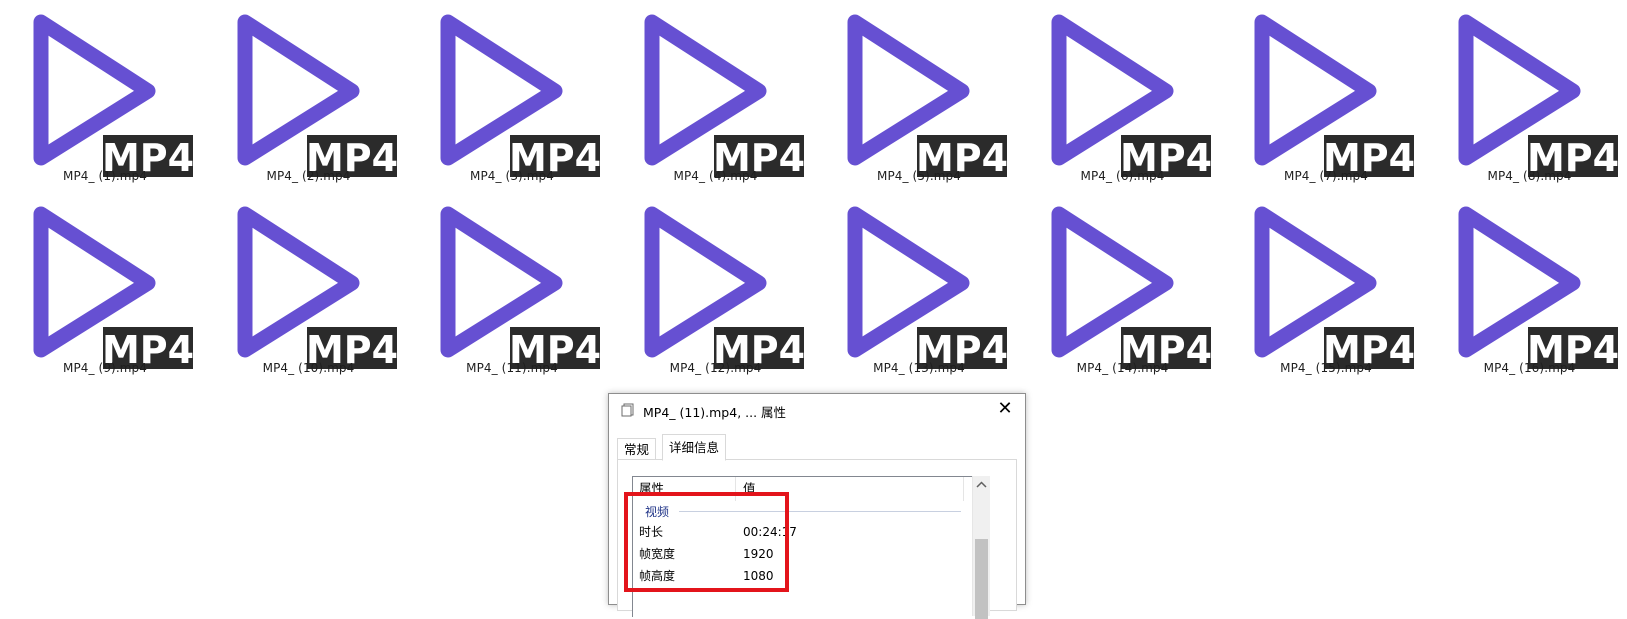  I want to click on file-name-label: MP4_ (4).mp4, so click(716, 176).